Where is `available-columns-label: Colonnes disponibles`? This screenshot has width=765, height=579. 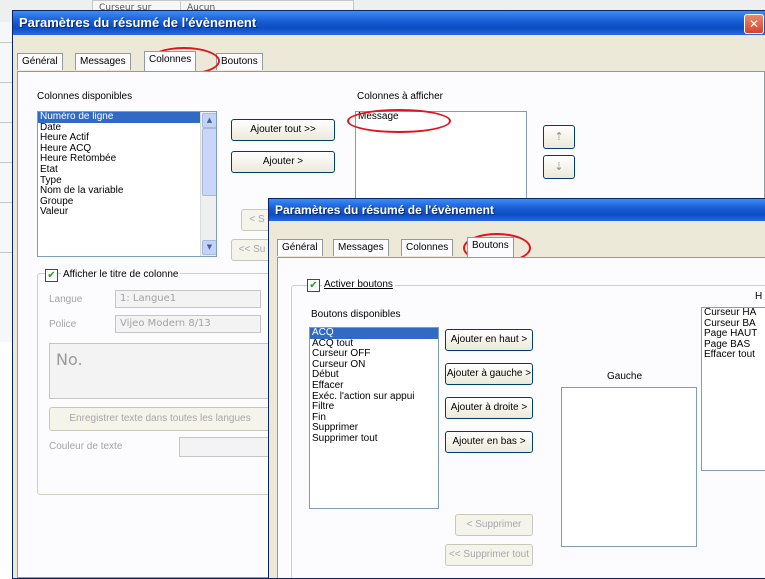
available-columns-label: Colonnes disponibles is located at coordinates (85, 96).